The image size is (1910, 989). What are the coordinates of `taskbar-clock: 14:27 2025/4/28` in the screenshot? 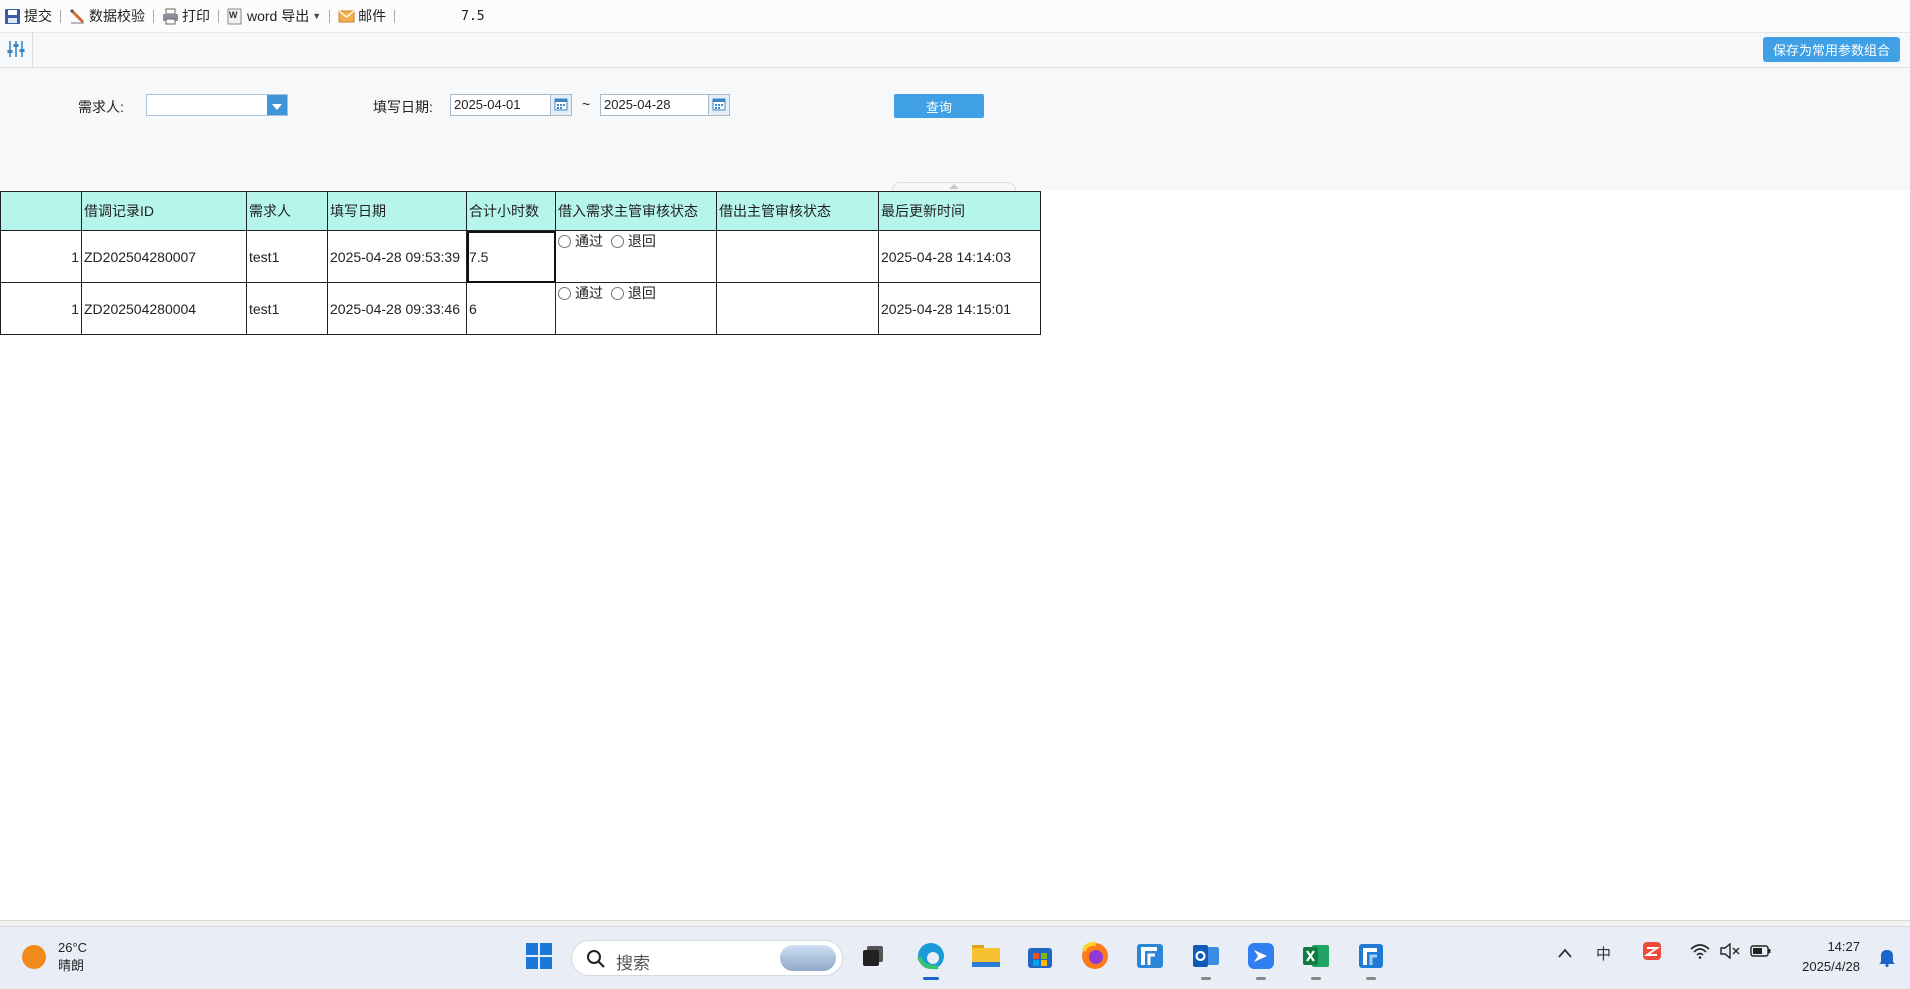 It's located at (1831, 957).